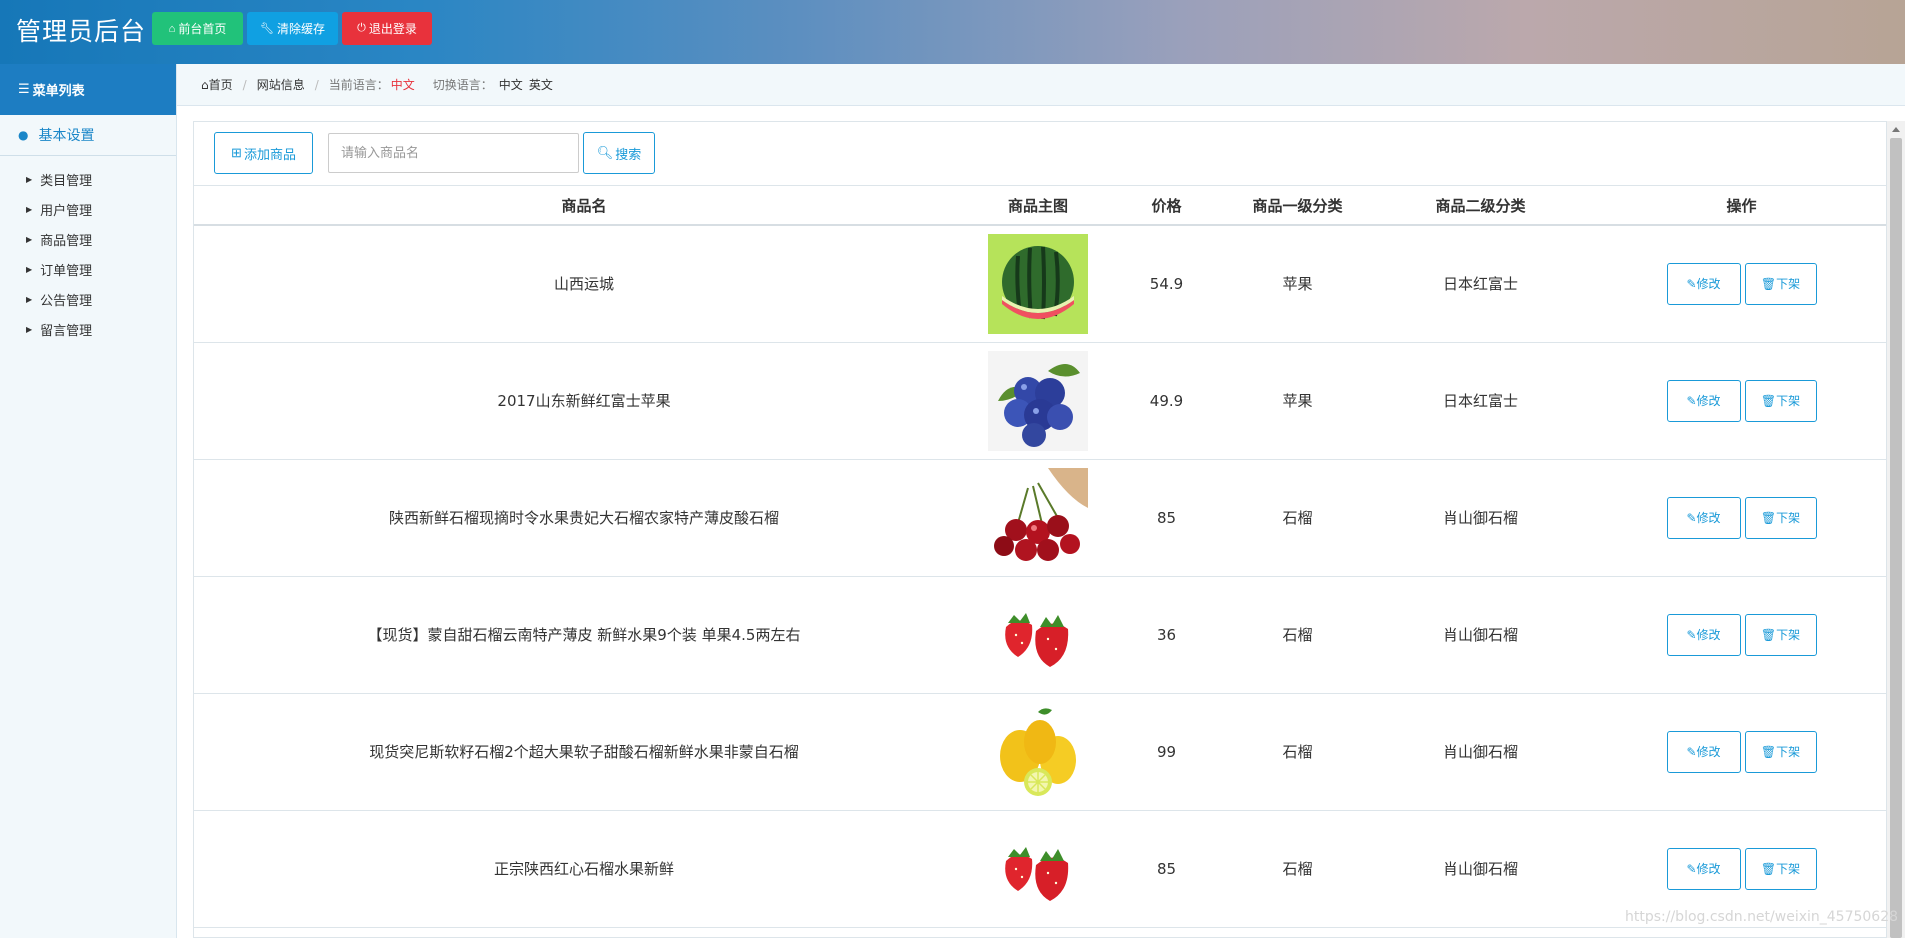 This screenshot has height=938, width=1905. I want to click on column-header-category2: 商品二级分类, so click(1480, 206).